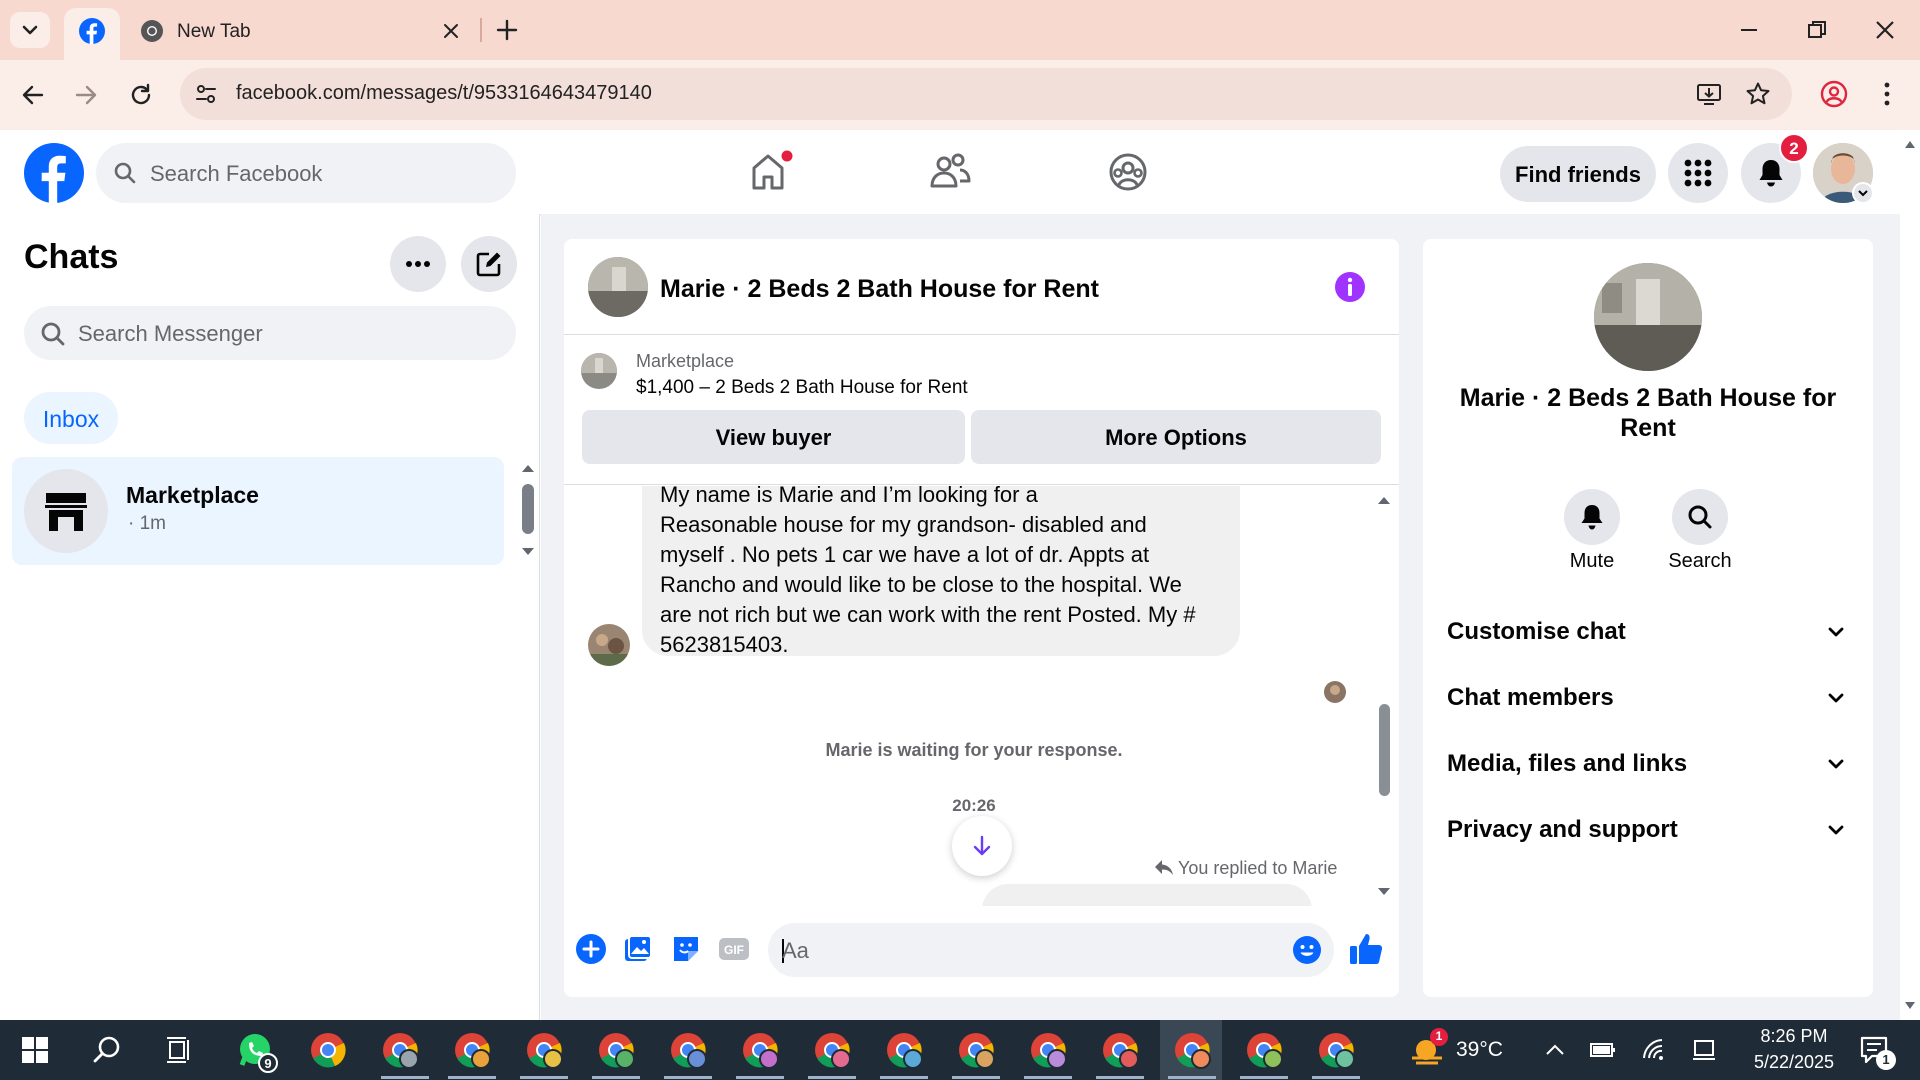  Describe the element at coordinates (147, 523) in the screenshot. I see `chat-time: · 1m` at that location.